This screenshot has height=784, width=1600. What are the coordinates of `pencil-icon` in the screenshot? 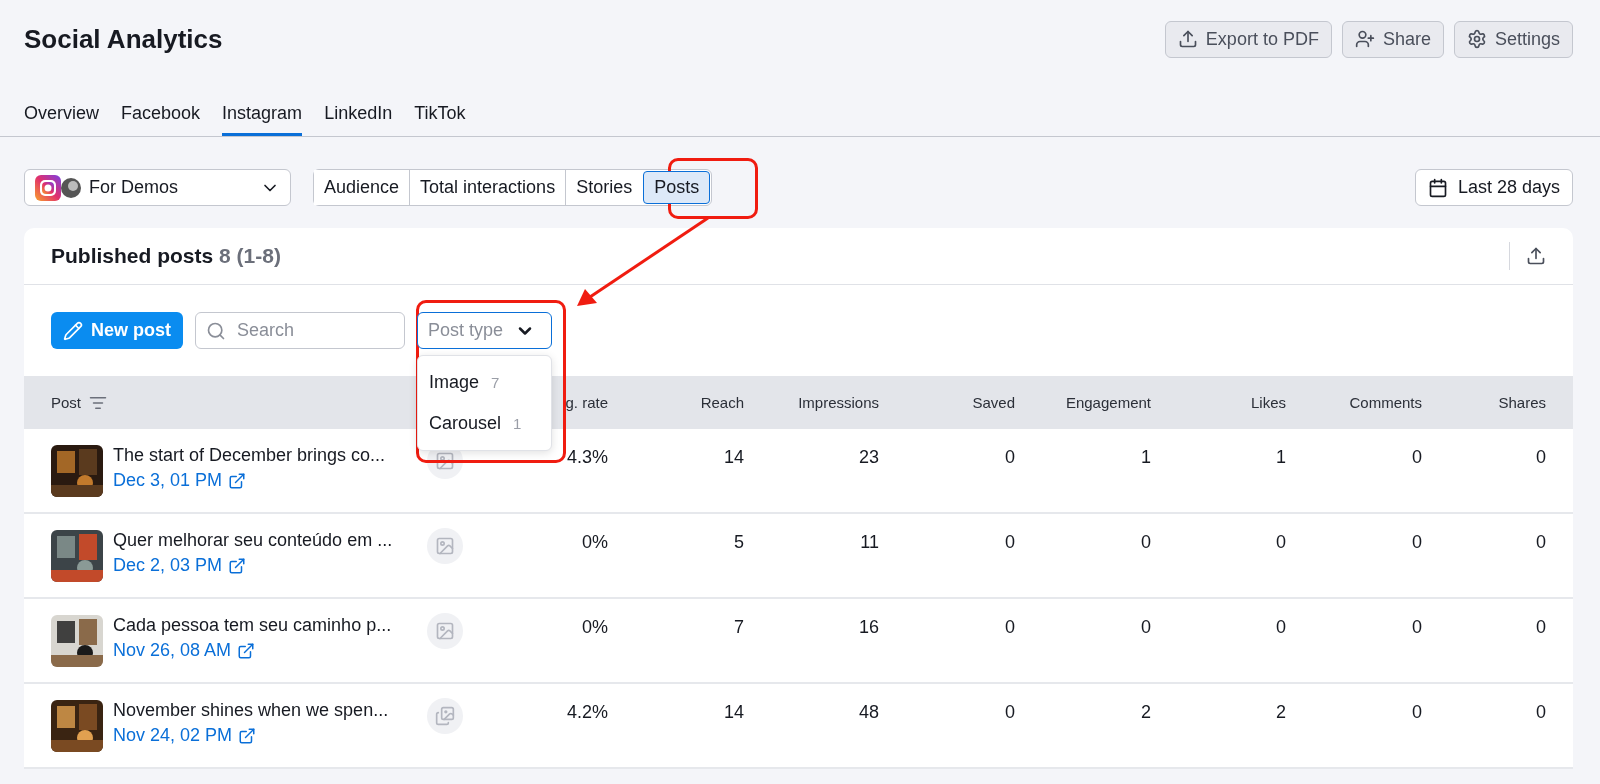 It's located at (73, 330).